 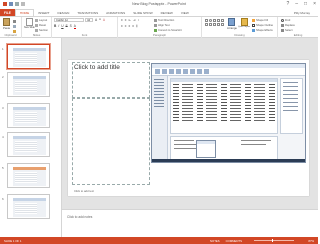 What do you see at coordinates (244, 23) in the screenshot?
I see `quick-styles-button: Quick Styles` at bounding box center [244, 23].